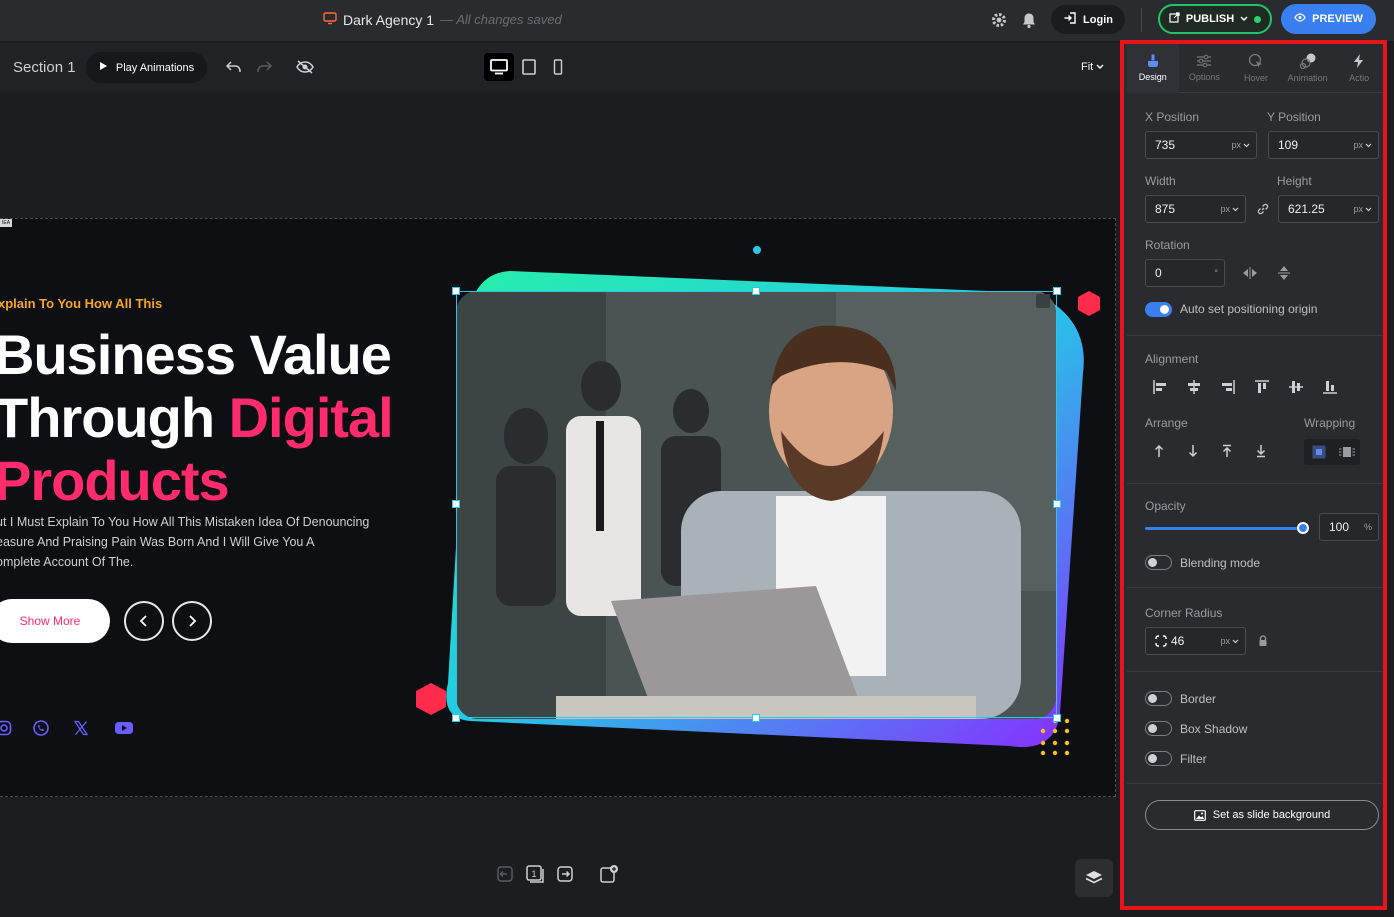 The height and width of the screenshot is (917, 1394). I want to click on publish-button: PUBLISH, so click(1215, 19).